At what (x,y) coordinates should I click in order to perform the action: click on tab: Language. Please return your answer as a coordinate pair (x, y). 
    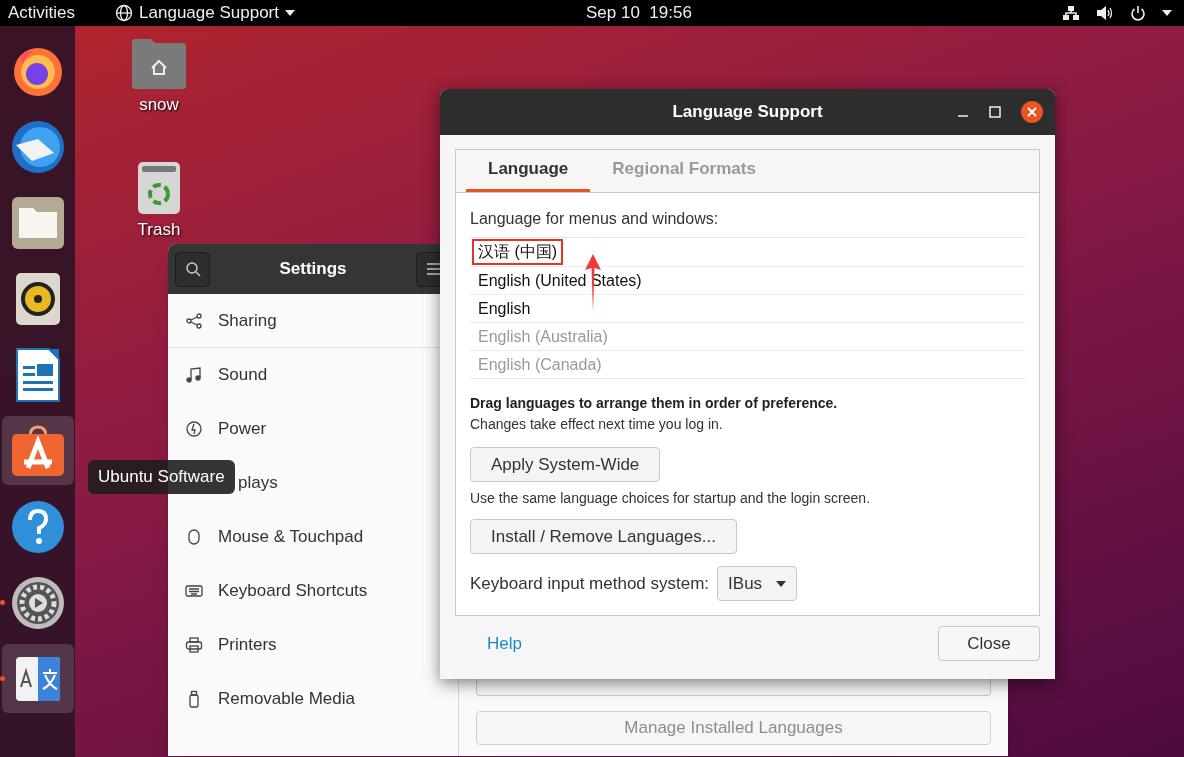
    Looking at the image, I should click on (528, 170).